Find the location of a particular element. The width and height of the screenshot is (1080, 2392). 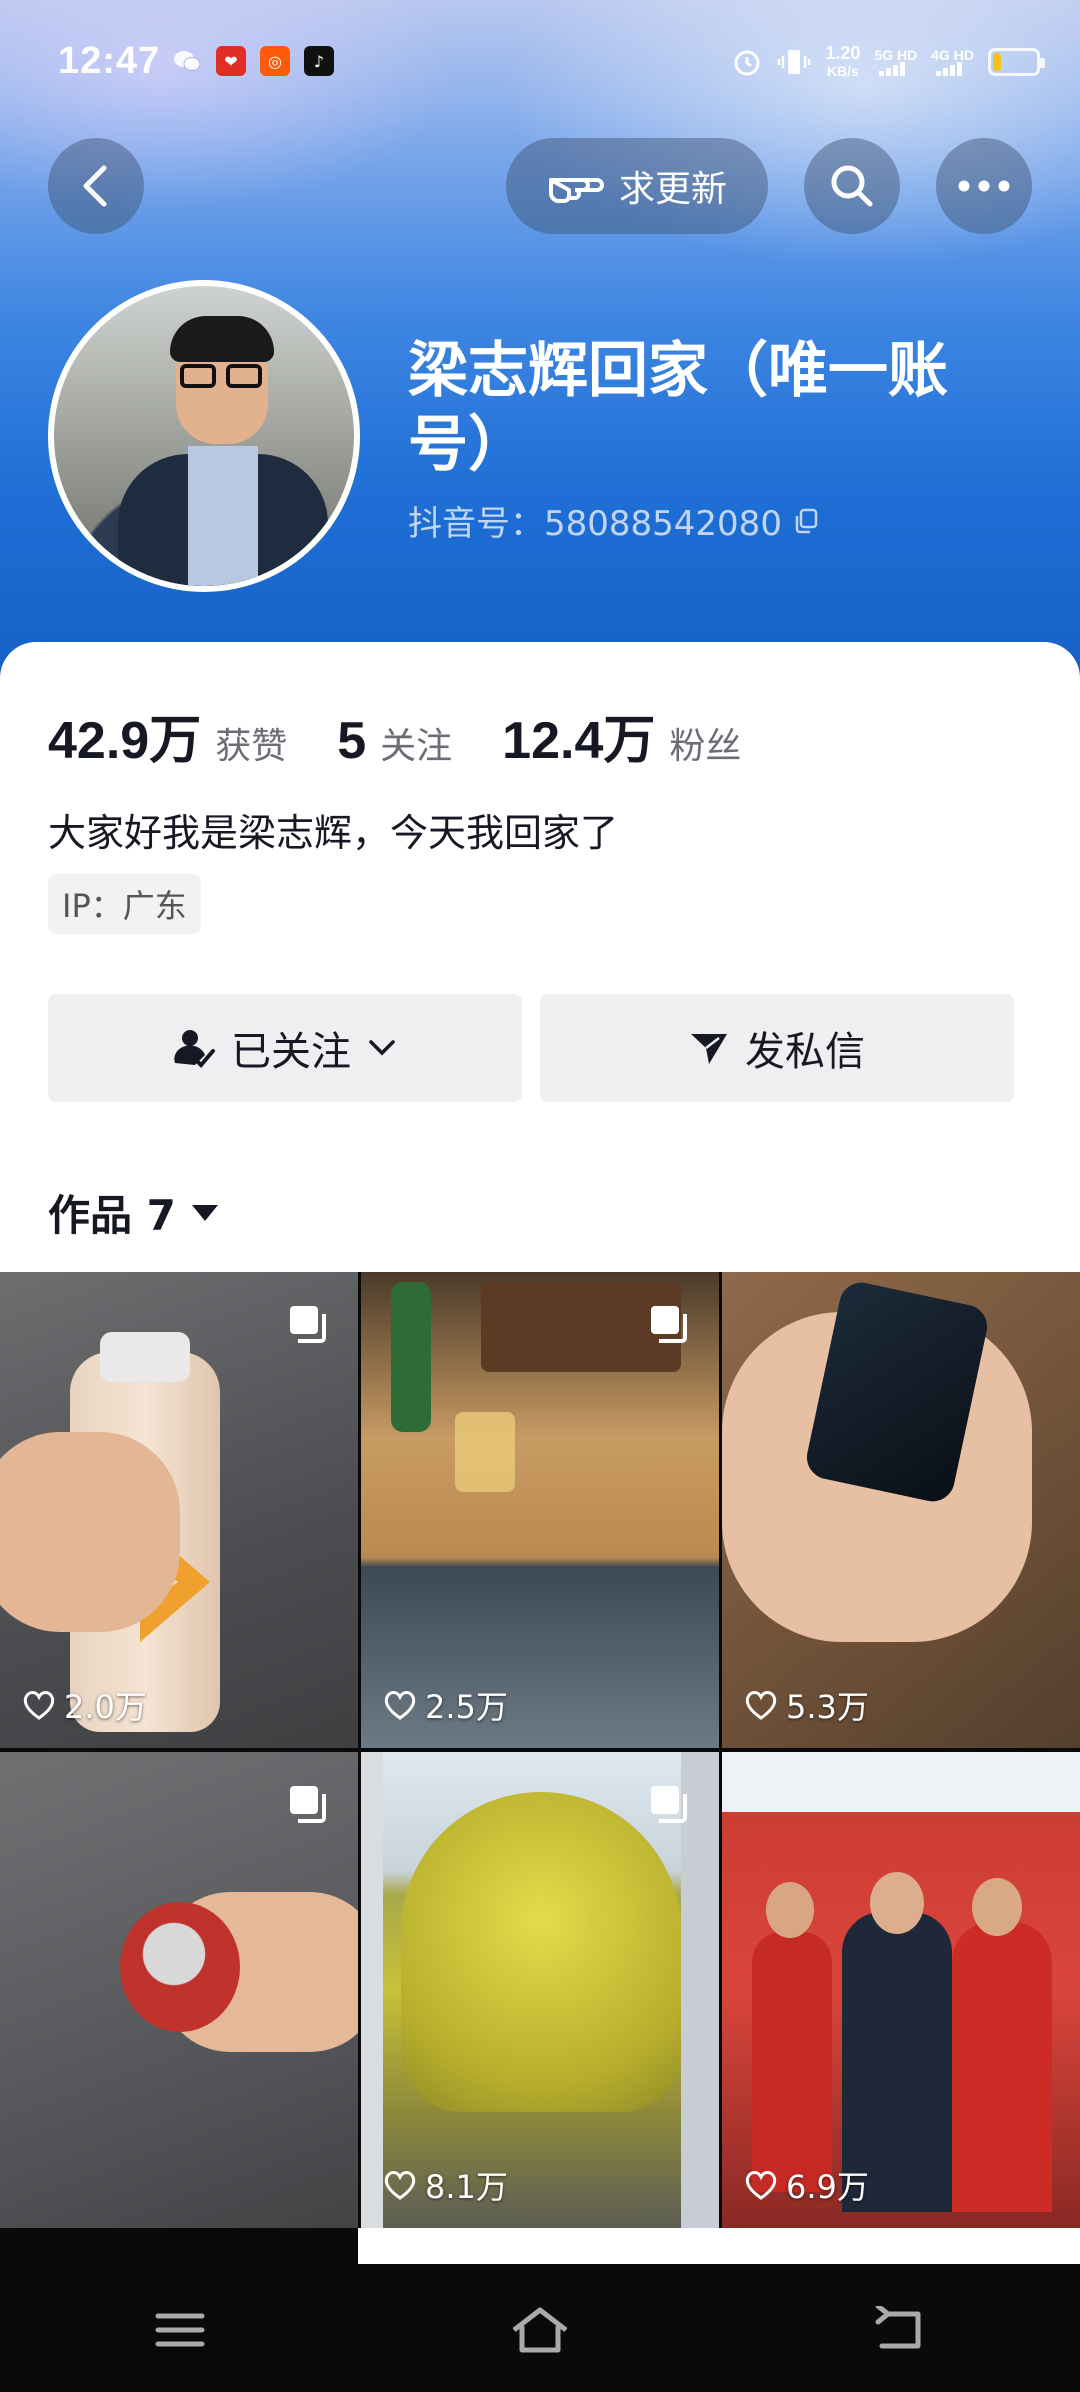

menu-button is located at coordinates (180, 2330).